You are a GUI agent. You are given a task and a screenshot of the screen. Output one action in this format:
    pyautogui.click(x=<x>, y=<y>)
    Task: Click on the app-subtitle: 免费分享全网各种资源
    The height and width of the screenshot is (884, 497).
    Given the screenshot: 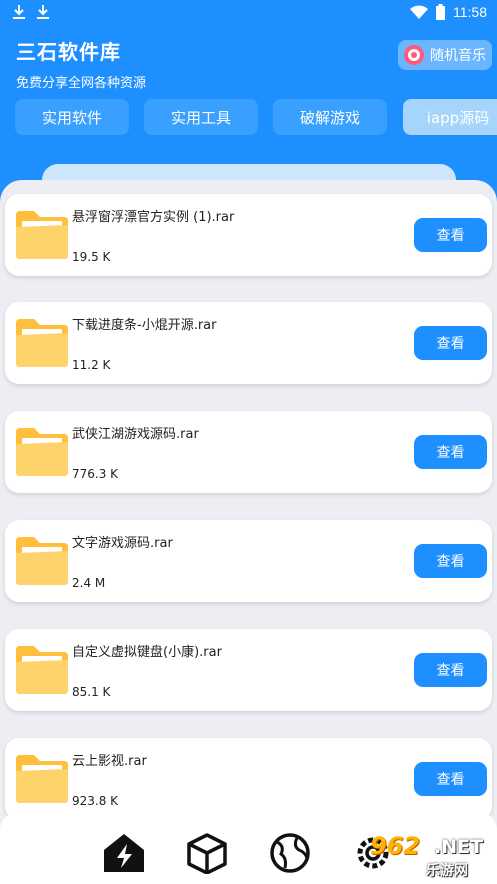 What is the action you would take?
    pyautogui.click(x=81, y=83)
    